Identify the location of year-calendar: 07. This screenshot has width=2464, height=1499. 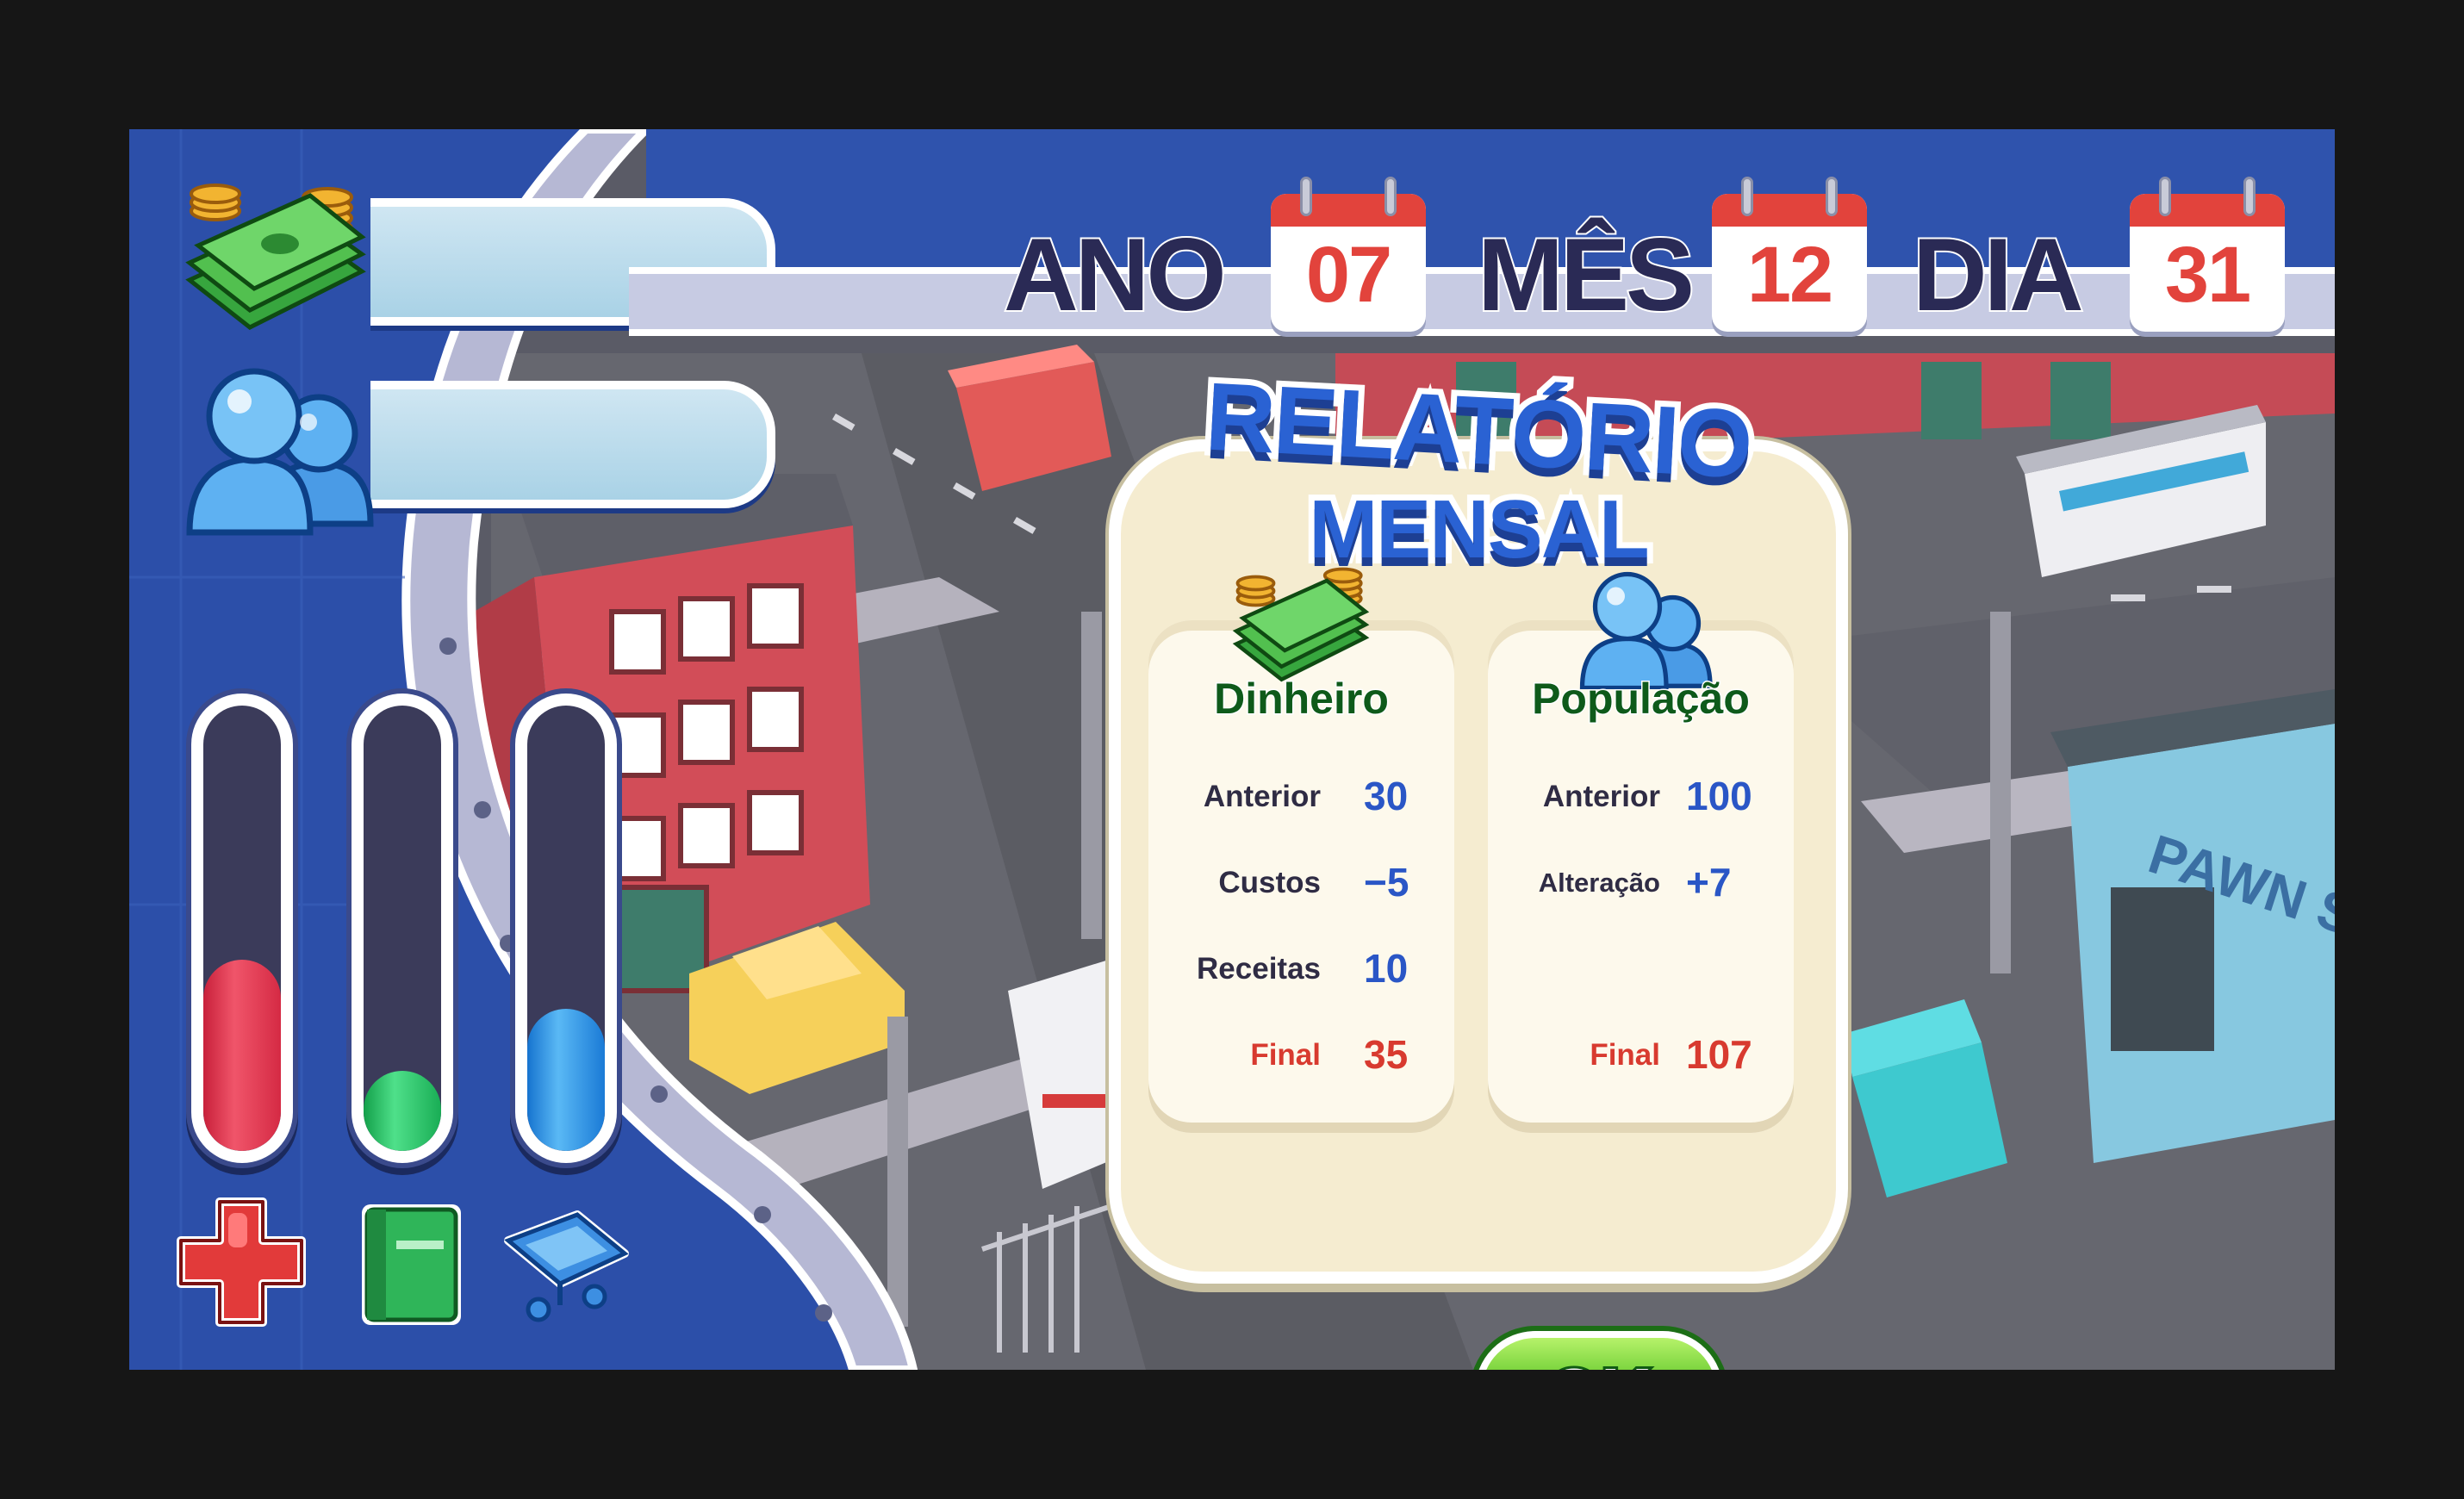
(1349, 254).